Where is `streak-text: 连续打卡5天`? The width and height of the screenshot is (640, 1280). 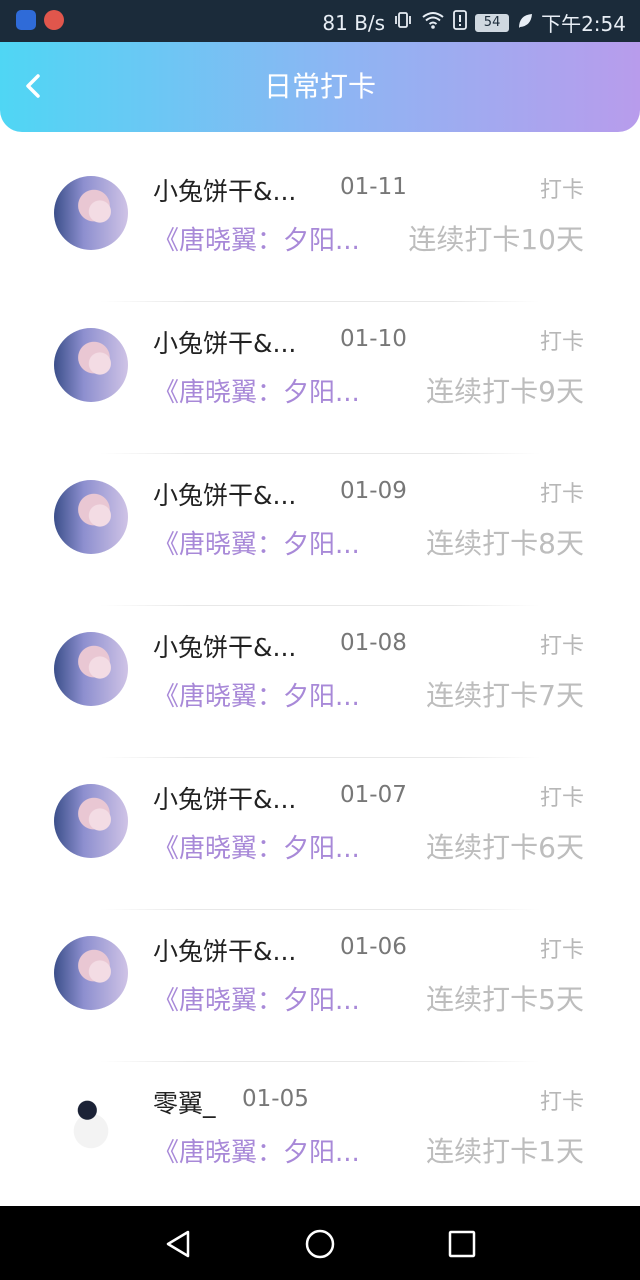 streak-text: 连续打卡5天 is located at coordinates (505, 999).